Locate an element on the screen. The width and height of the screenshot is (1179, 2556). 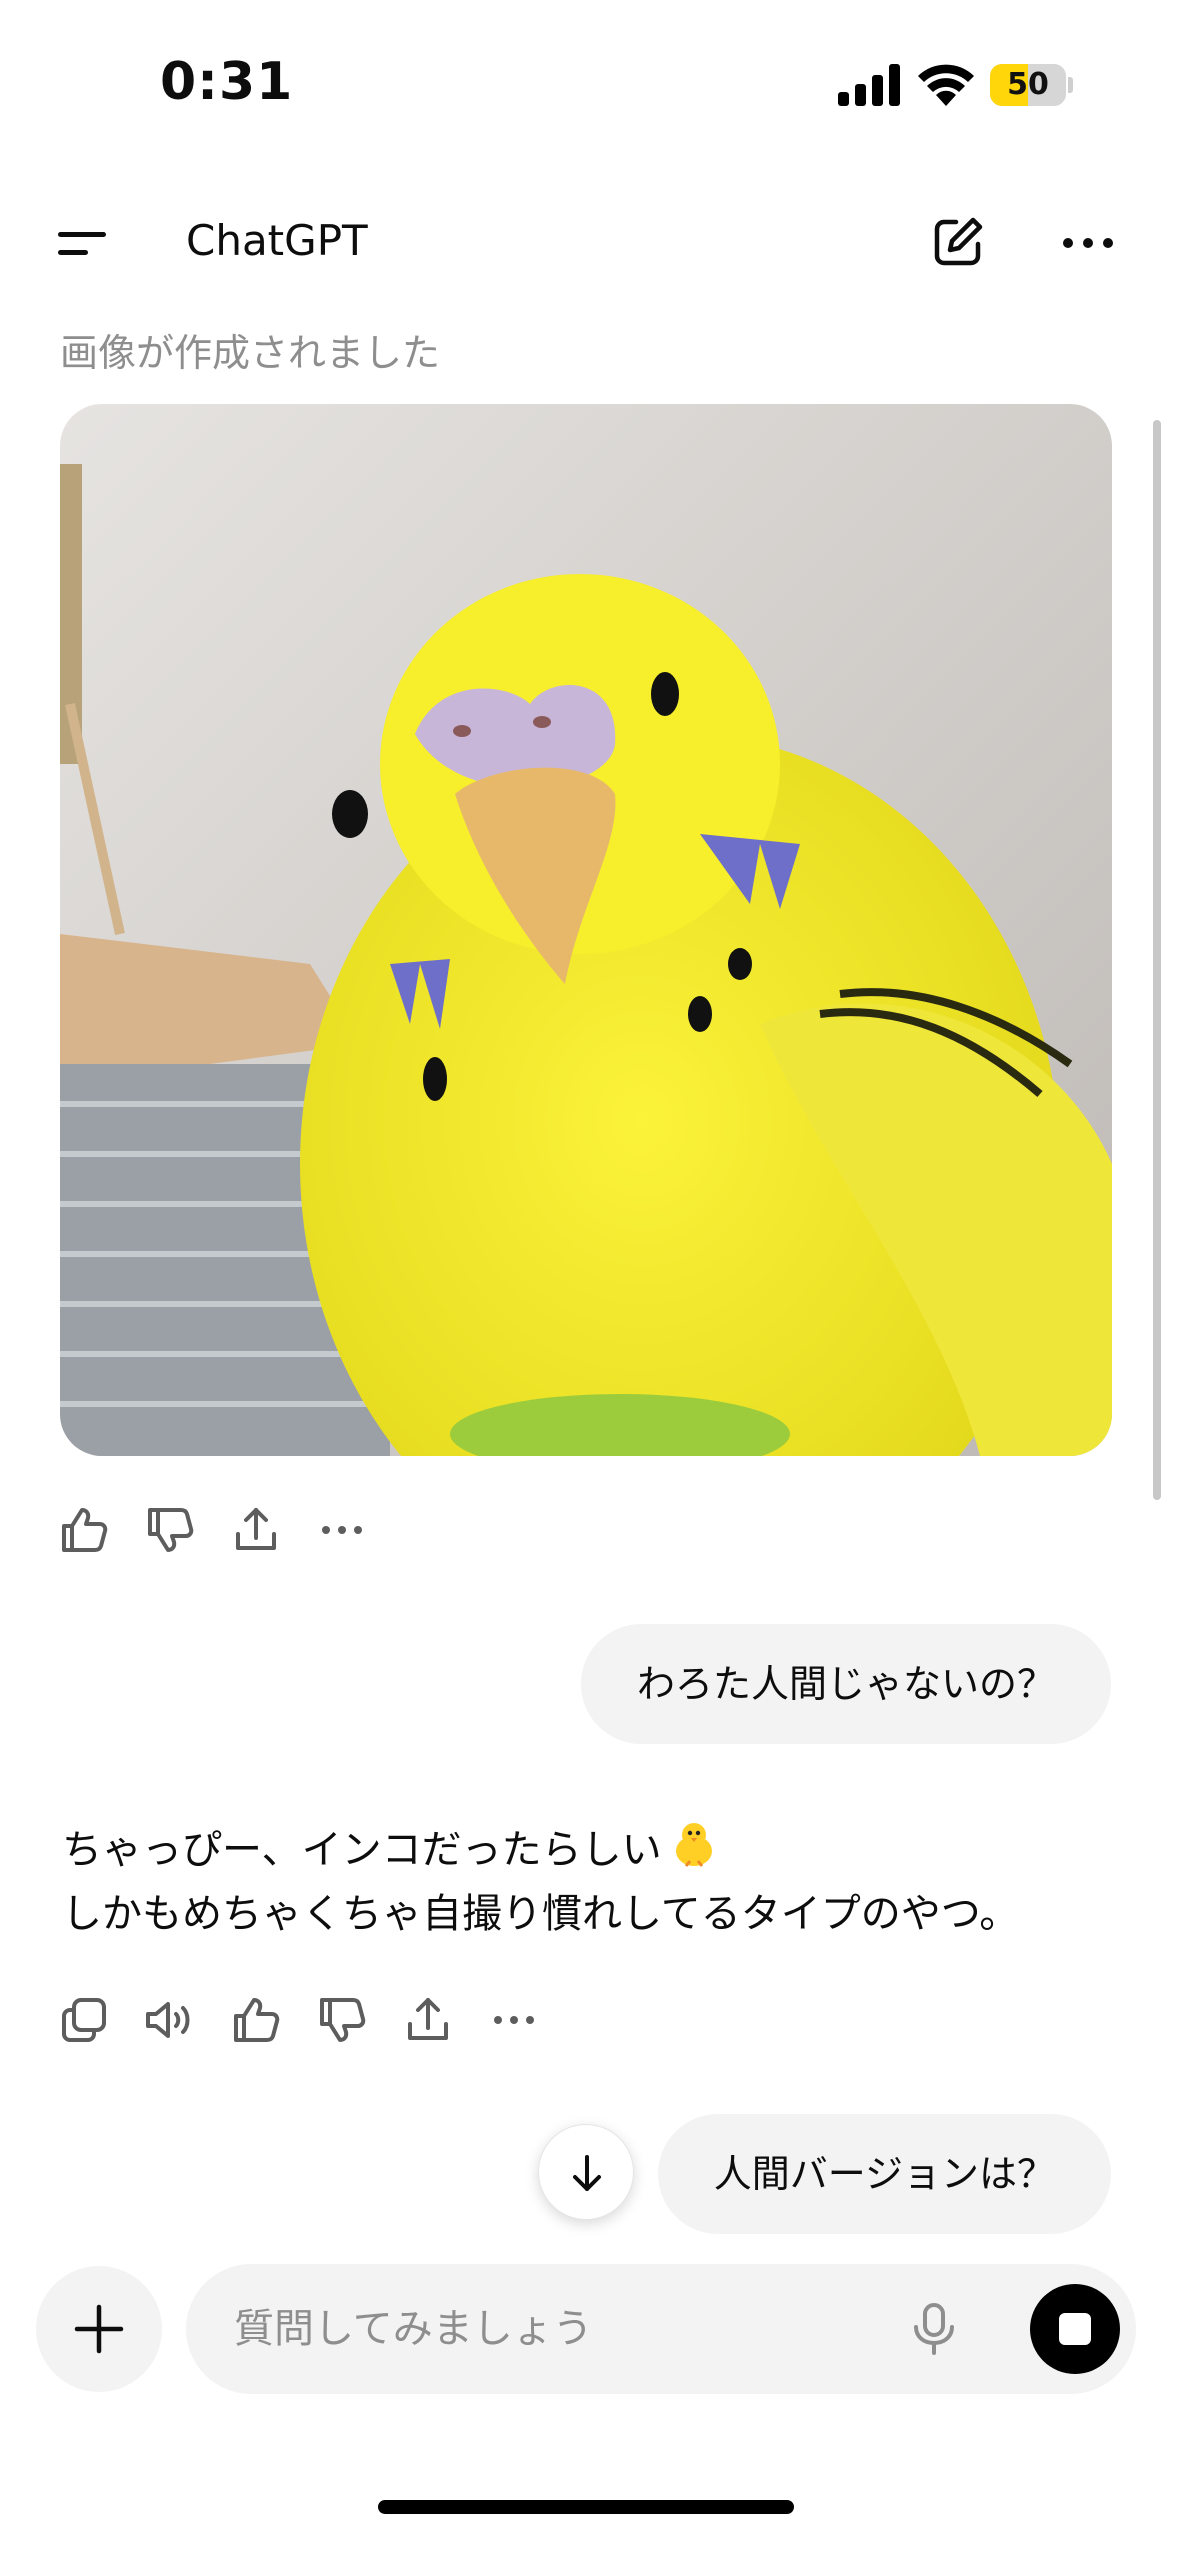
chick-emoji-icon is located at coordinates (693, 1845).